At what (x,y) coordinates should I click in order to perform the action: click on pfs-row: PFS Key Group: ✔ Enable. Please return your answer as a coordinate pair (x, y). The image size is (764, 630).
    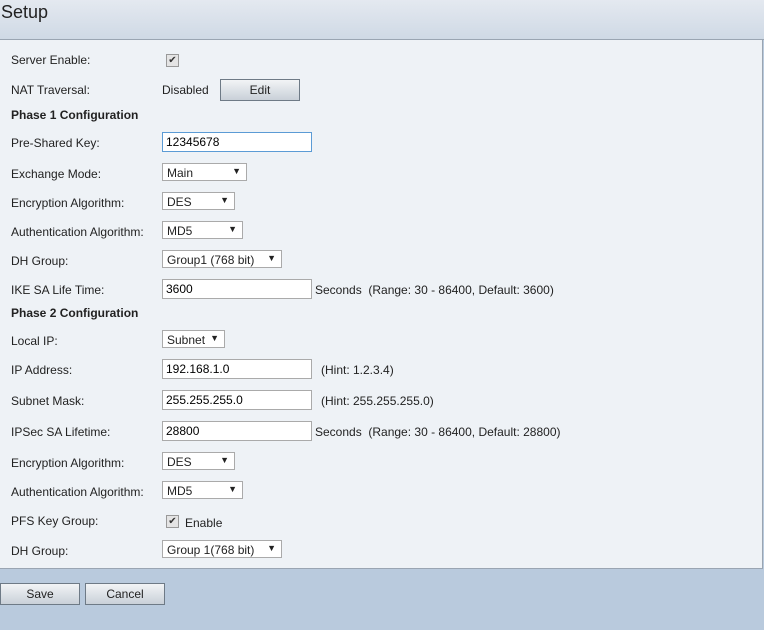
    Looking at the image, I should click on (380, 521).